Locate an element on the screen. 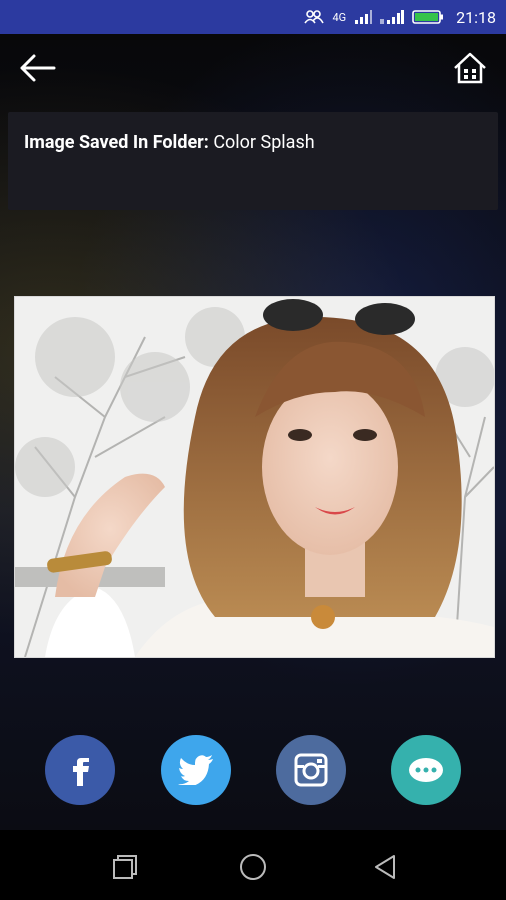 This screenshot has height=900, width=506. recent-apps-icon is located at coordinates (125, 867).